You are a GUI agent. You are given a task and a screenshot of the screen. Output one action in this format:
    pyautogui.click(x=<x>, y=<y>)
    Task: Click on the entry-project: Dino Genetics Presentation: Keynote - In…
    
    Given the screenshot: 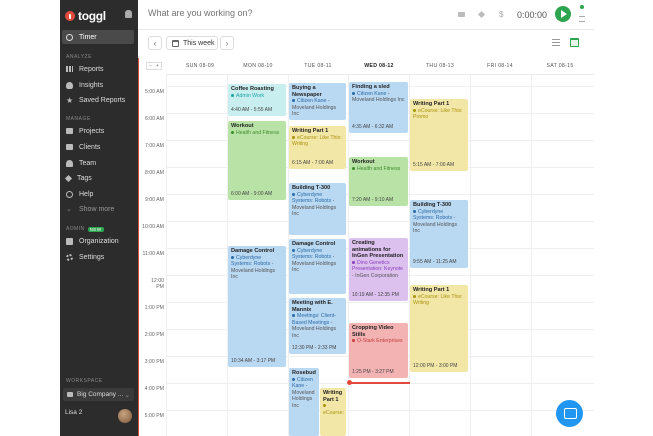 What is the action you would take?
    pyautogui.click(x=378, y=270)
    